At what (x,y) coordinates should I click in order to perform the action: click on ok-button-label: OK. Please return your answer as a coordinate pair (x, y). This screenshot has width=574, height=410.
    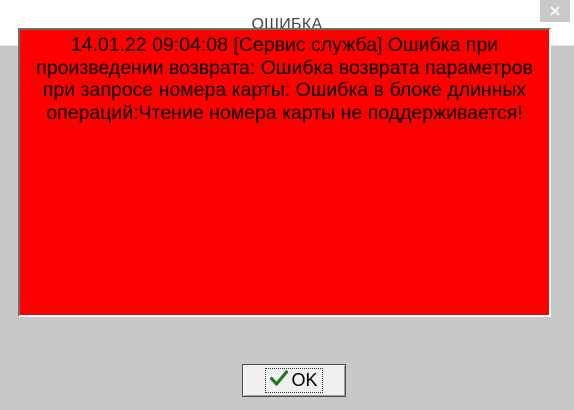
    Looking at the image, I should click on (304, 380).